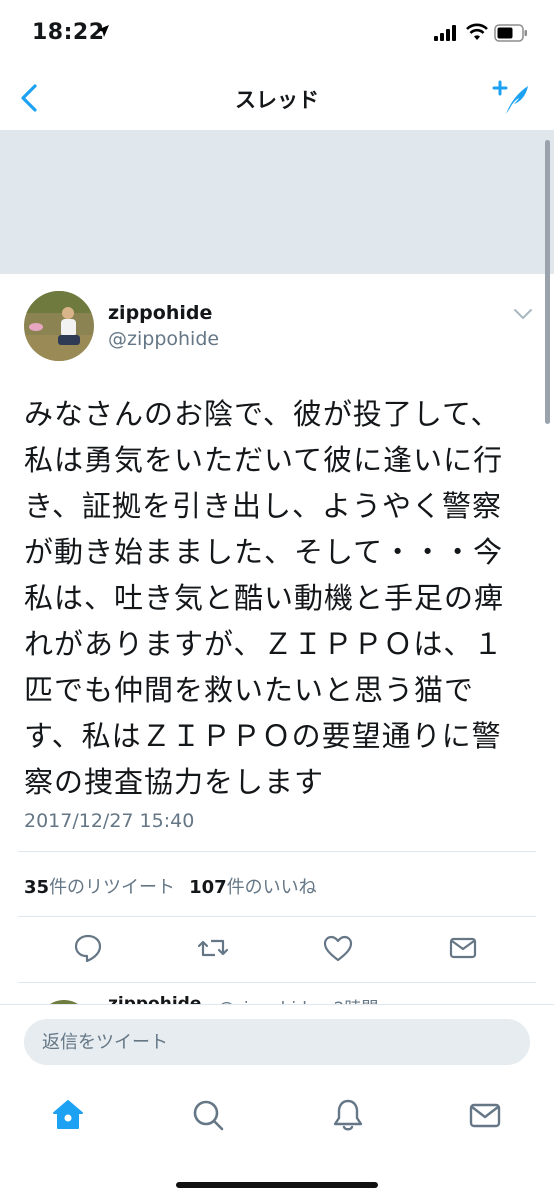 The height and width of the screenshot is (1201, 554). Describe the element at coordinates (348, 1115) in the screenshot. I see `notifications-icon` at that location.